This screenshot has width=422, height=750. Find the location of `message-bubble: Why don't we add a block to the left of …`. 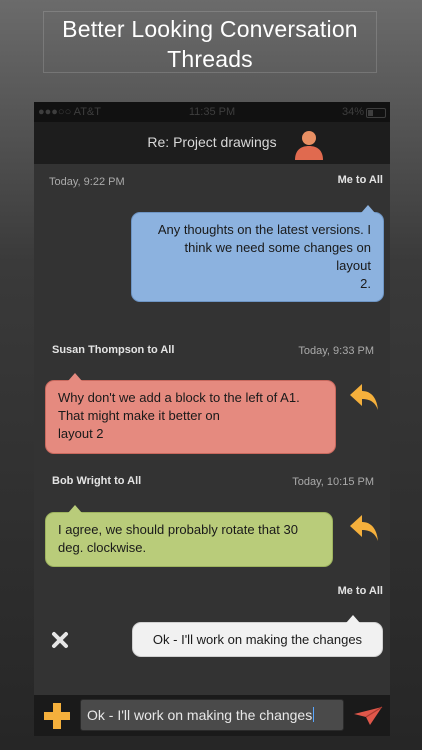

message-bubble: Why don't we add a block to the left of … is located at coordinates (190, 413).